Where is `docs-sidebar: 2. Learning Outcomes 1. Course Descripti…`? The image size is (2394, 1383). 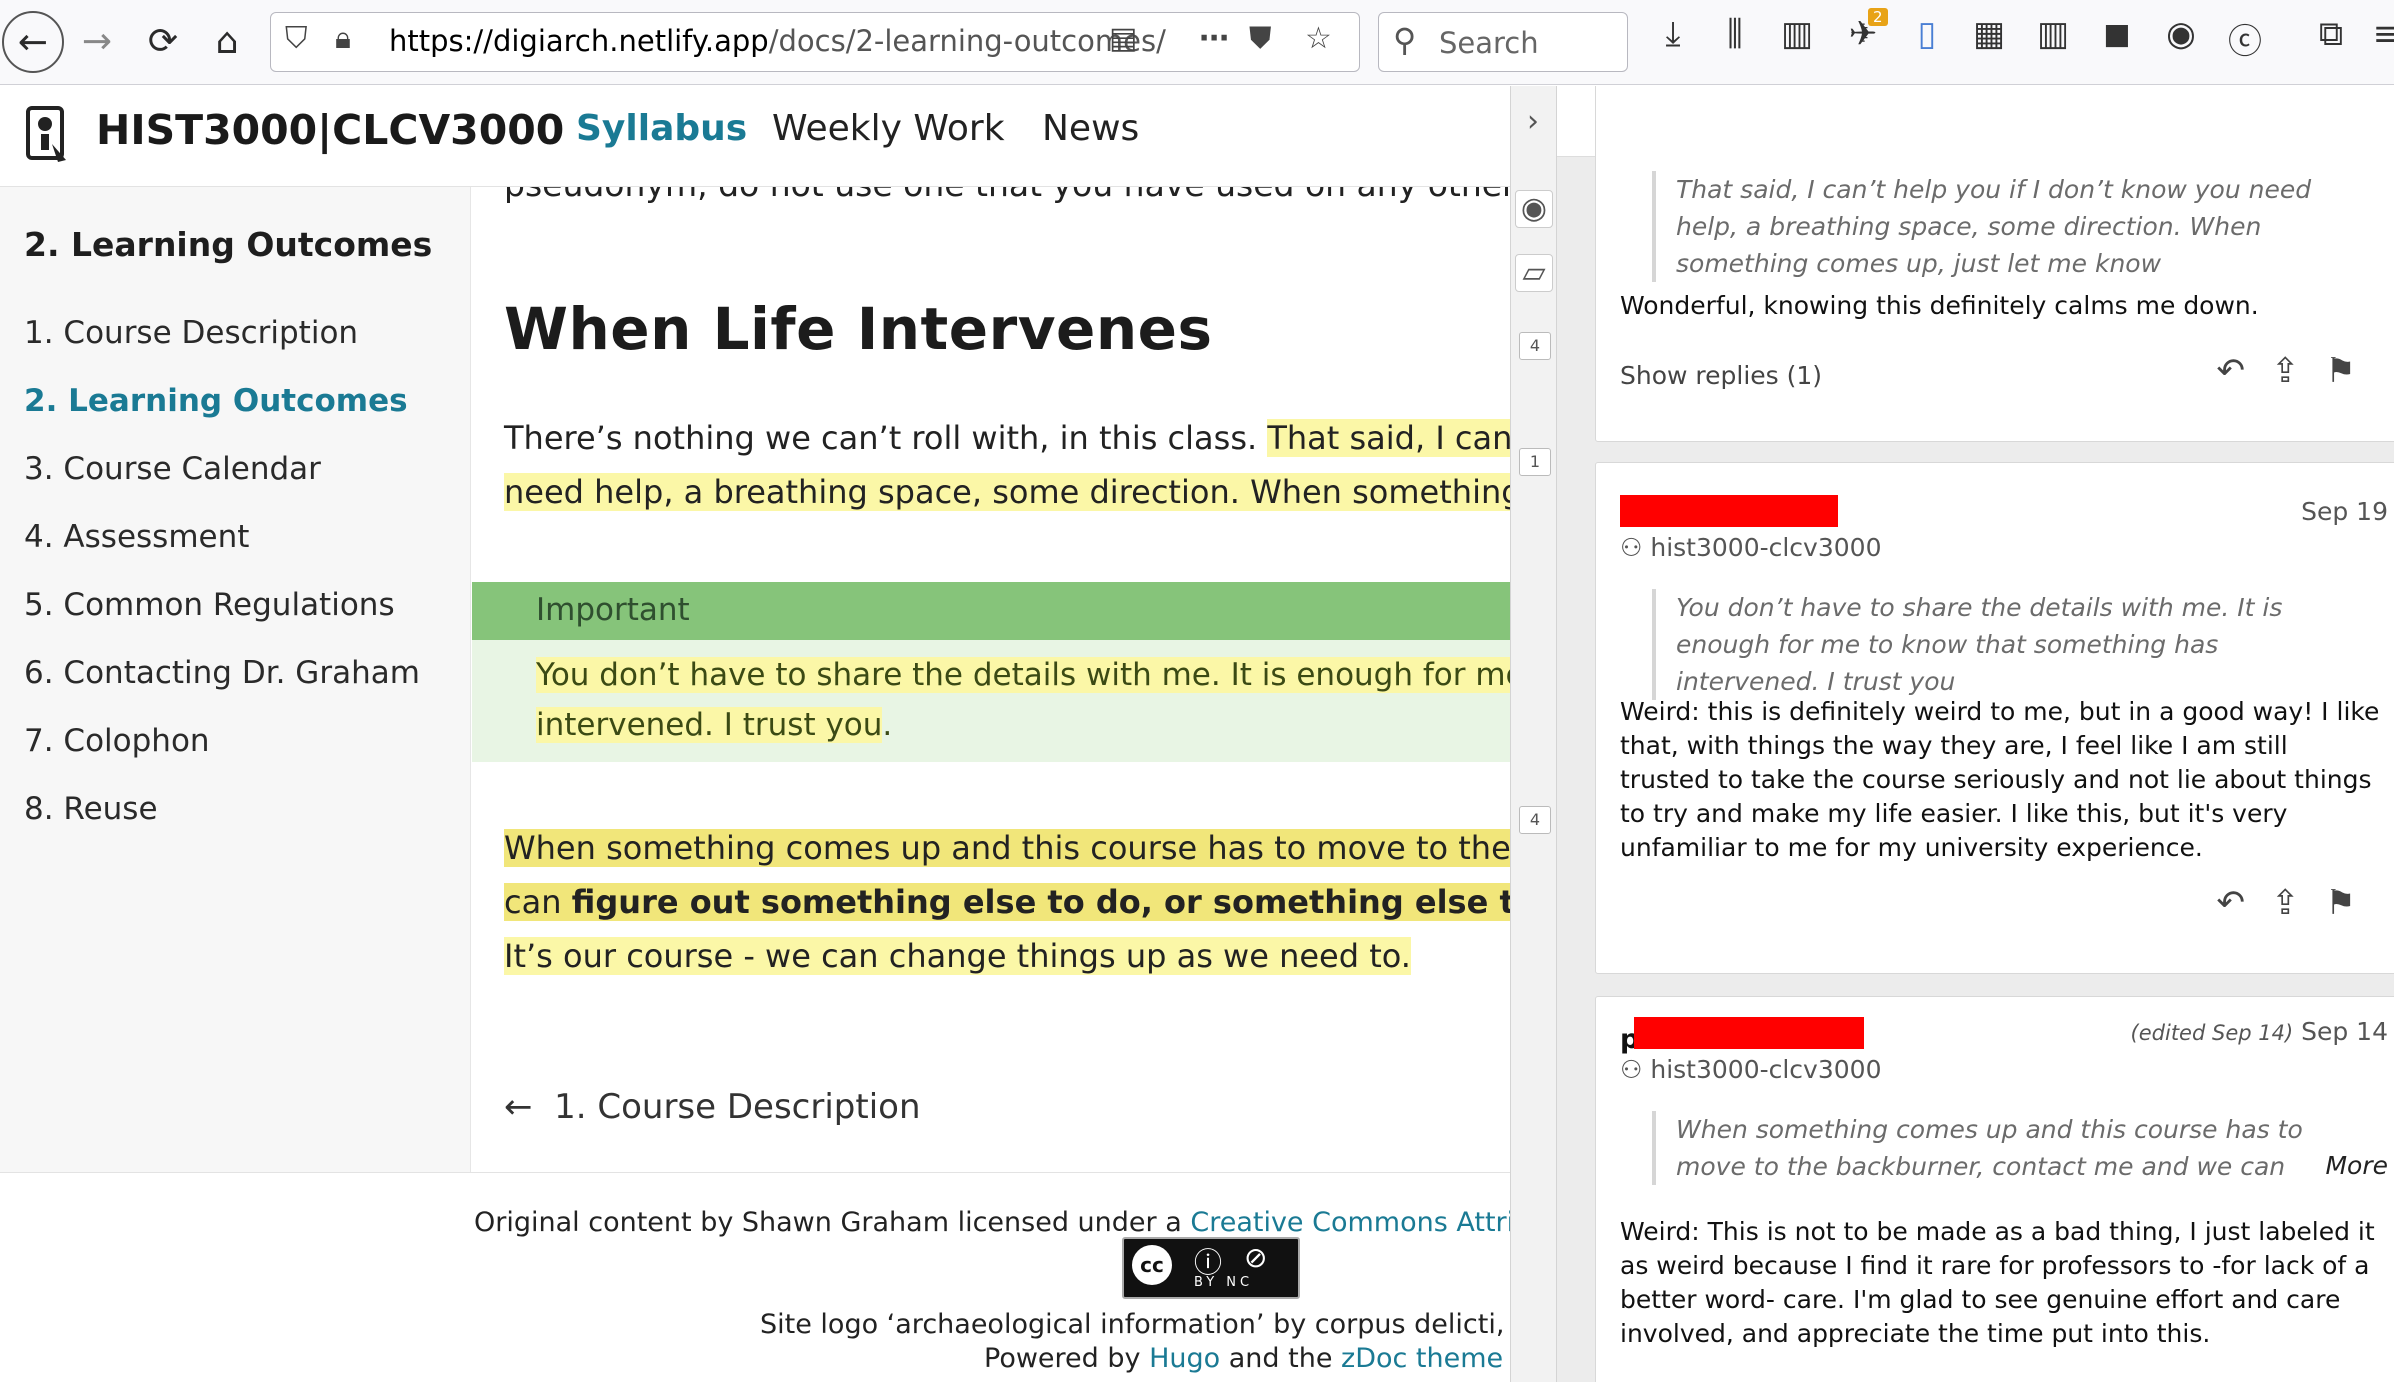 docs-sidebar: 2. Learning Outcomes 1. Course Descripti… is located at coordinates (235, 679).